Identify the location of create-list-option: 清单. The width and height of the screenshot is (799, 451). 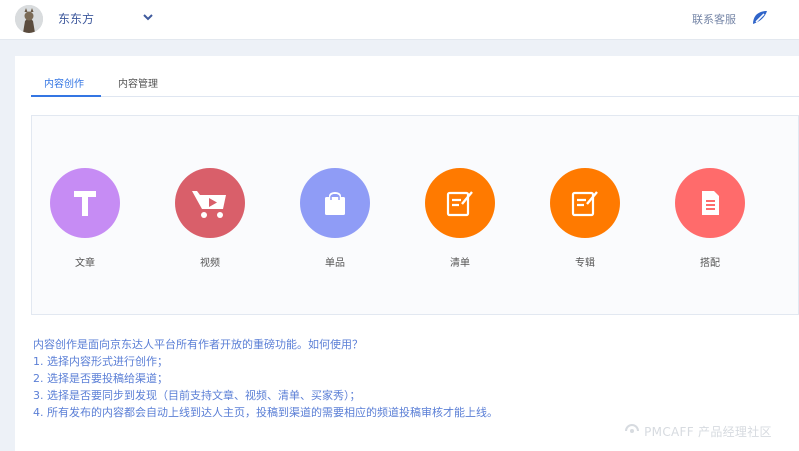
(460, 218).